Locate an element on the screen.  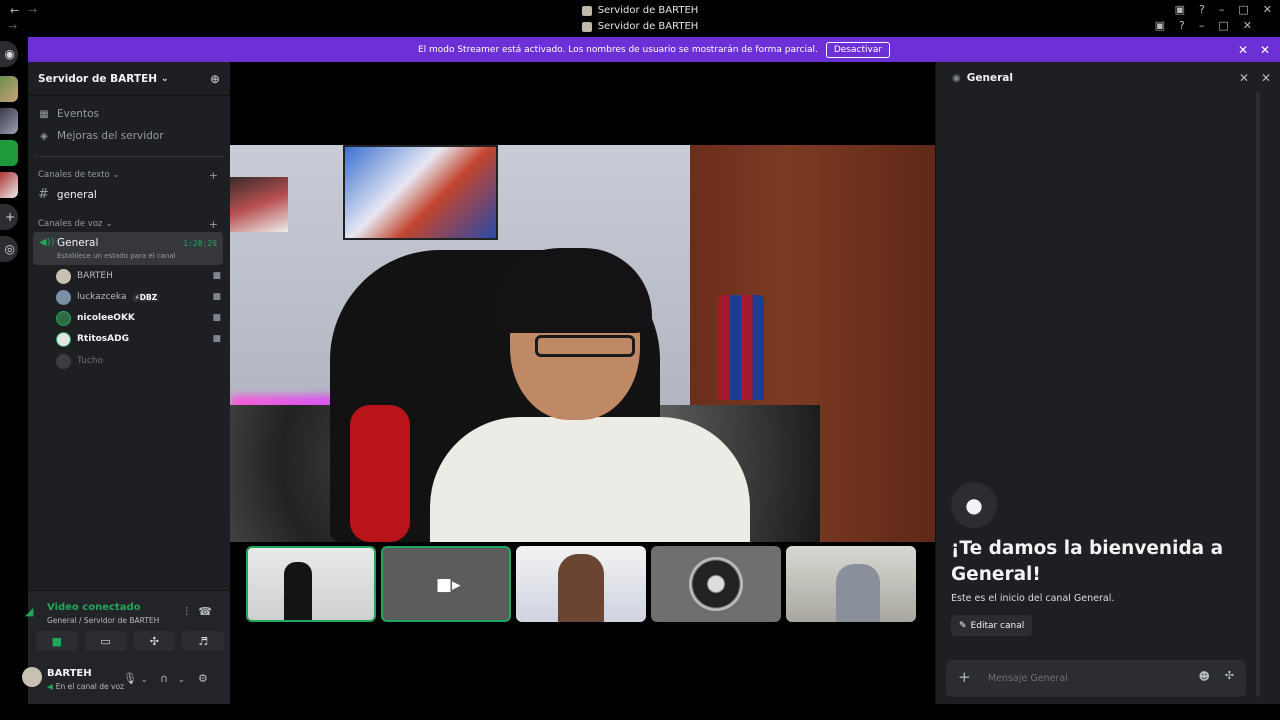
message-input is located at coordinates (1088, 678).